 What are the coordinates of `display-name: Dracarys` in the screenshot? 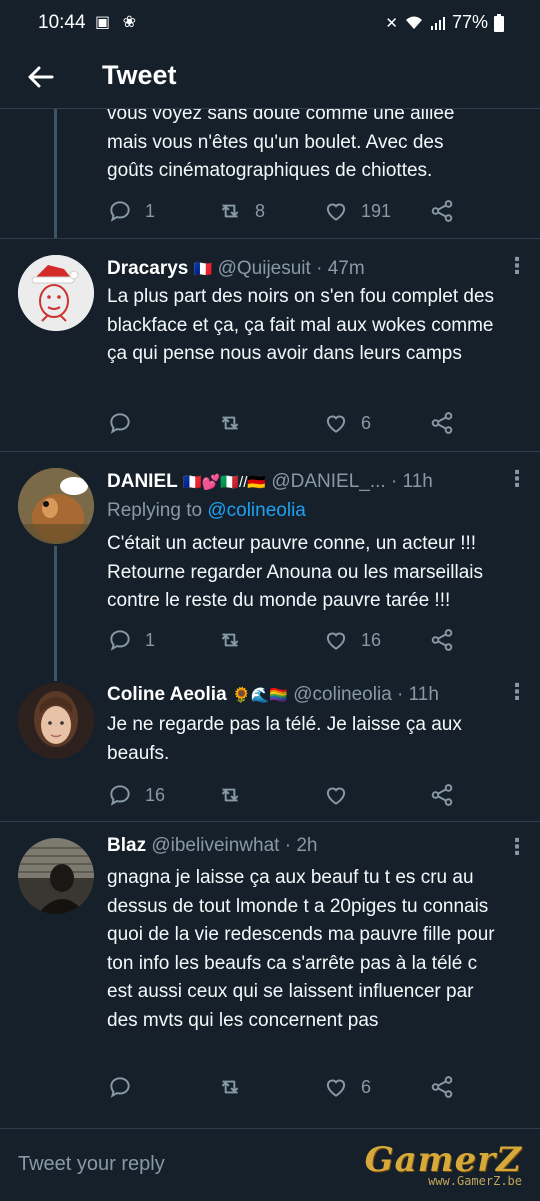 It's located at (147, 268).